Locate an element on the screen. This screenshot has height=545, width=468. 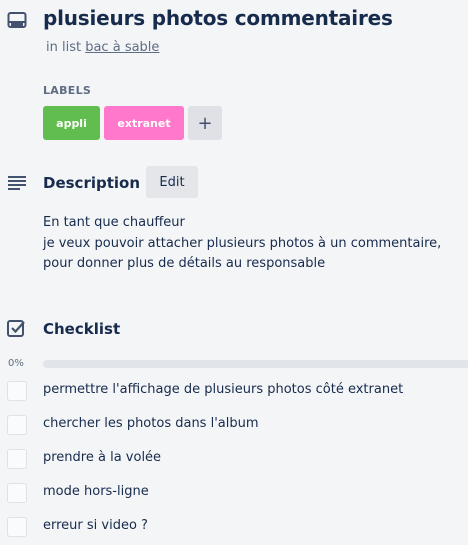
edit-description-button: Edit is located at coordinates (172, 182).